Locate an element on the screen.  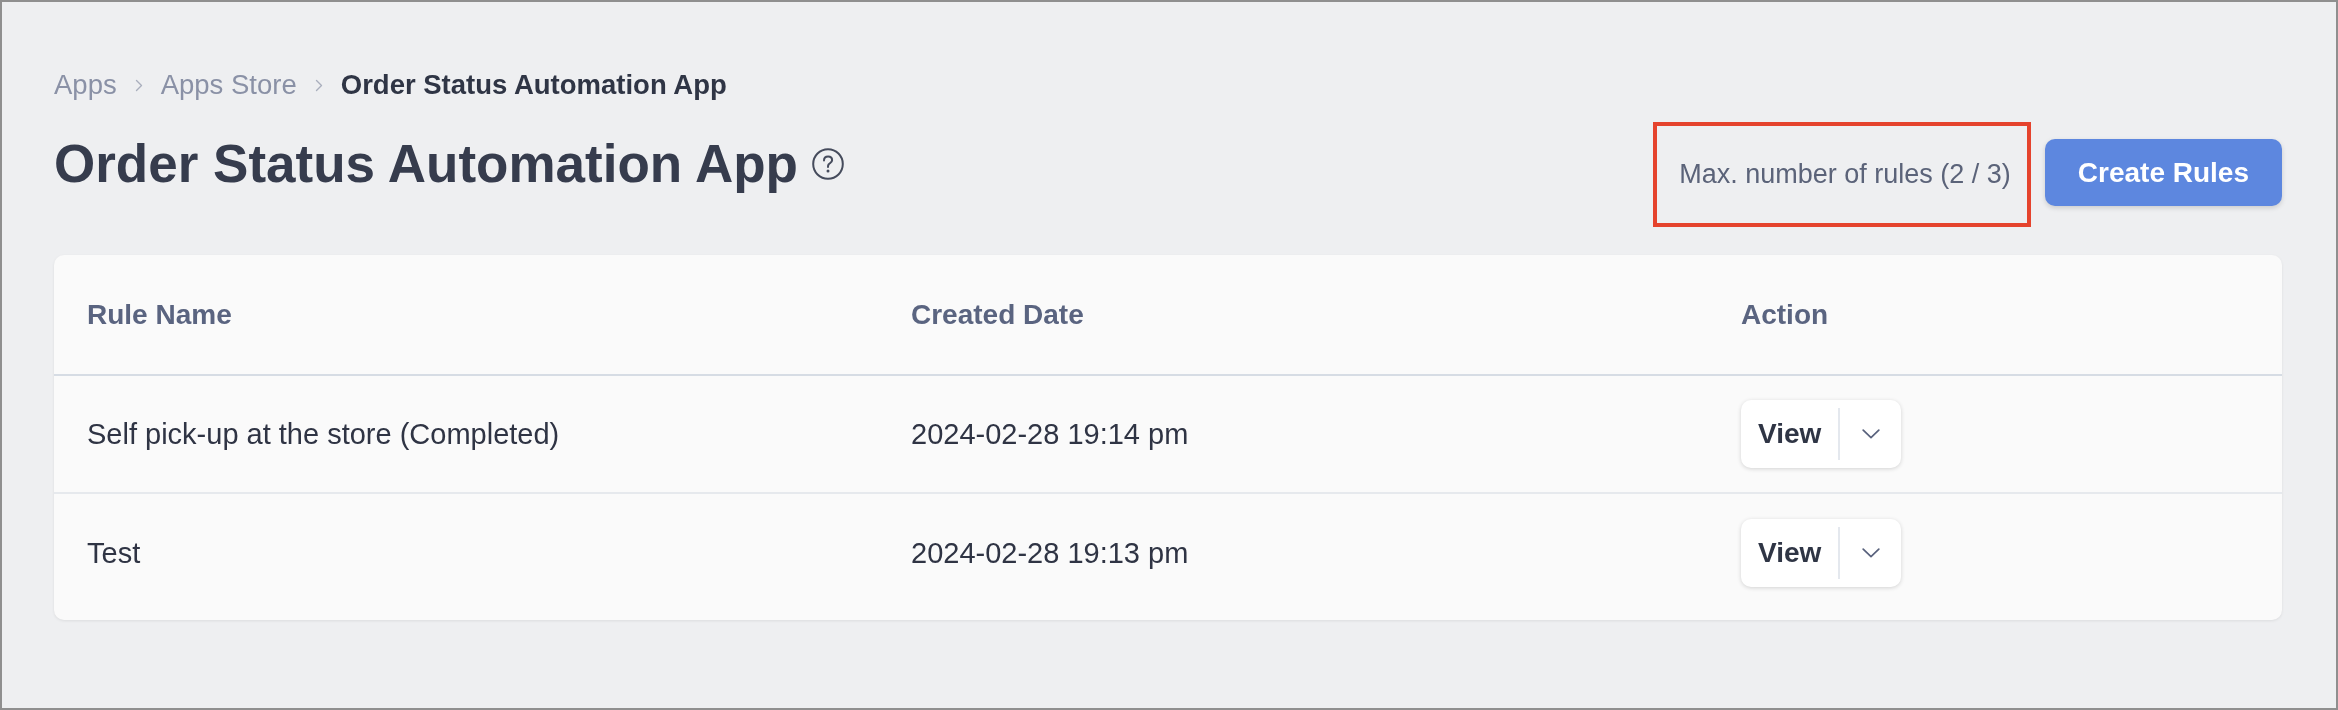
column-header: Created Date is located at coordinates (997, 314).